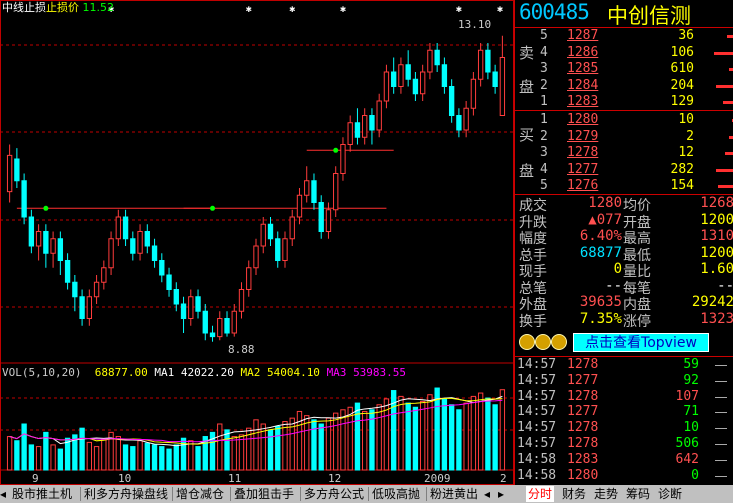 The width and height of the screenshot is (733, 503). What do you see at coordinates (230, 494) in the screenshot?
I see `tab-separator` at bounding box center [230, 494].